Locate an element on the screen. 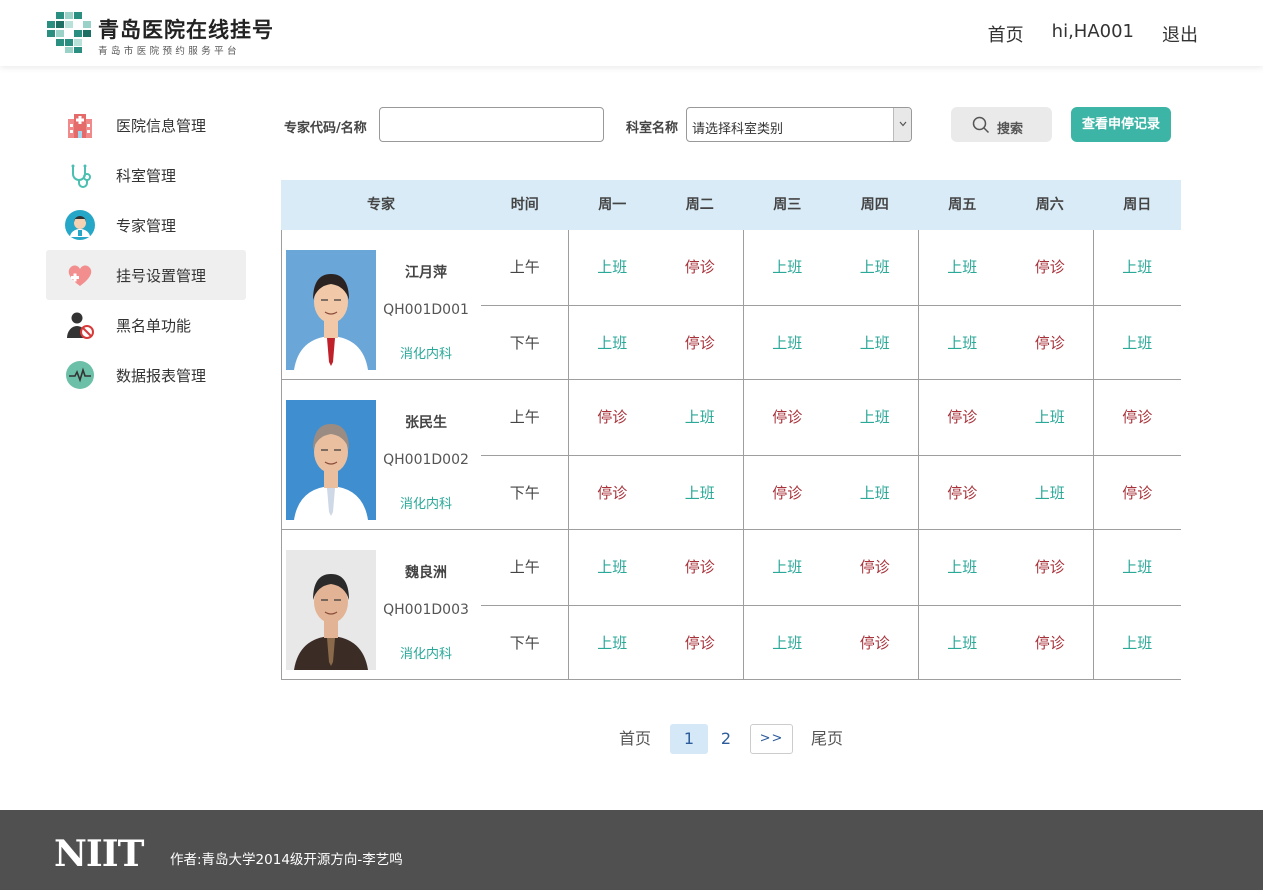 This screenshot has height=890, width=1263. next-page-link: >> is located at coordinates (771, 739).